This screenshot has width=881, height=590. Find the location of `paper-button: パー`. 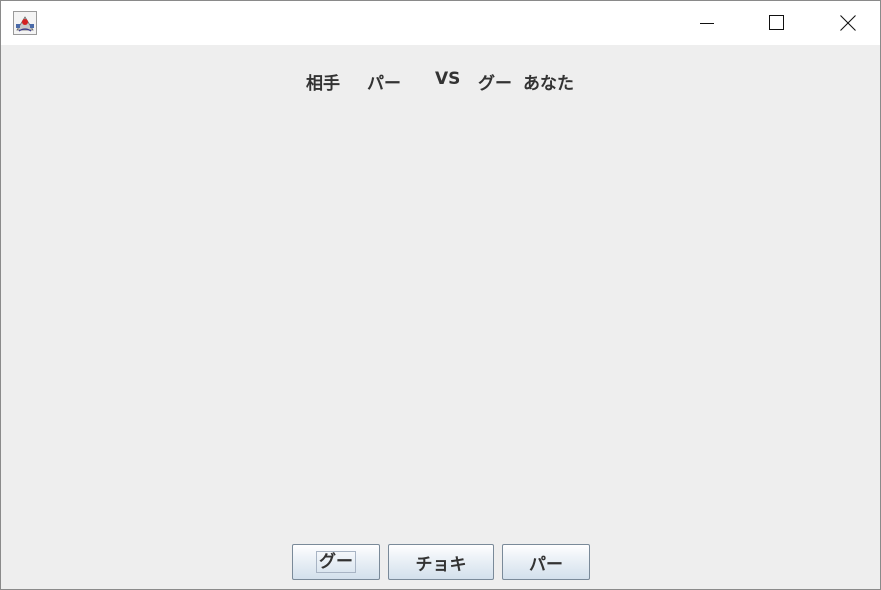

paper-button: パー is located at coordinates (546, 562).